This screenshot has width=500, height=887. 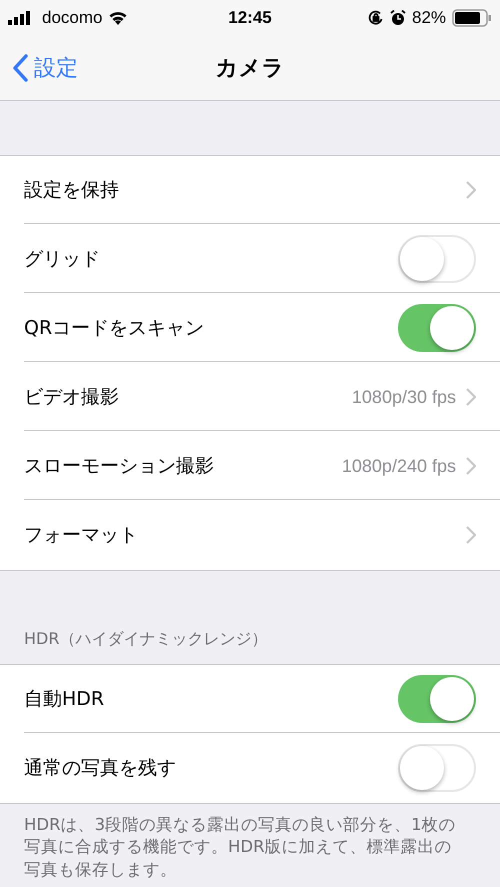 What do you see at coordinates (72, 190) in the screenshot?
I see `setting-label: 設定を保持` at bounding box center [72, 190].